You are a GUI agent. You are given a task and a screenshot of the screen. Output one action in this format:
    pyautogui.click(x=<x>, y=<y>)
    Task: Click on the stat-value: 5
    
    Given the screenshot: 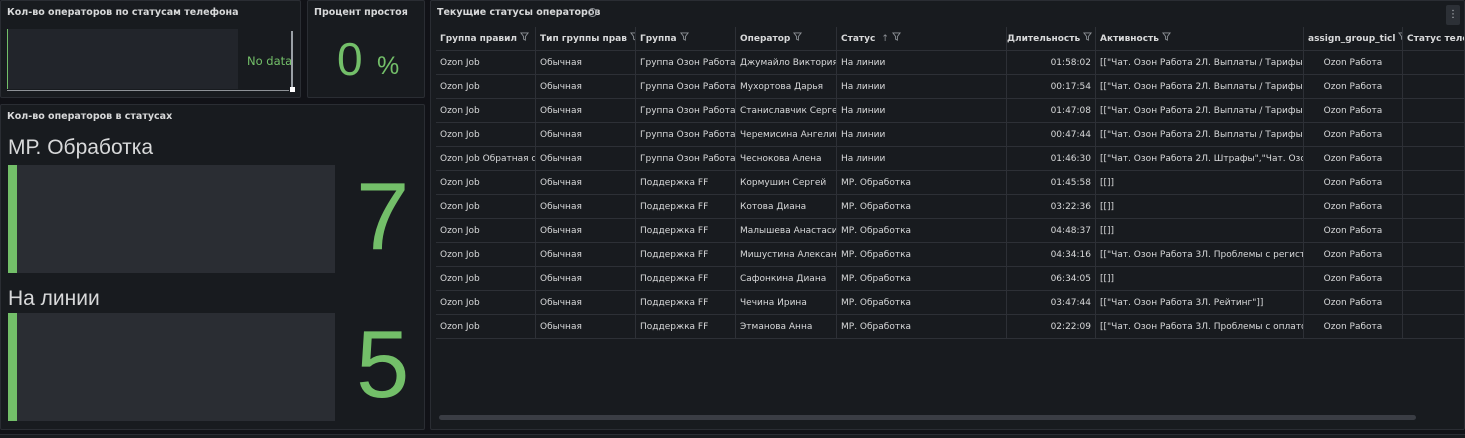 What is the action you would take?
    pyautogui.click(x=383, y=364)
    